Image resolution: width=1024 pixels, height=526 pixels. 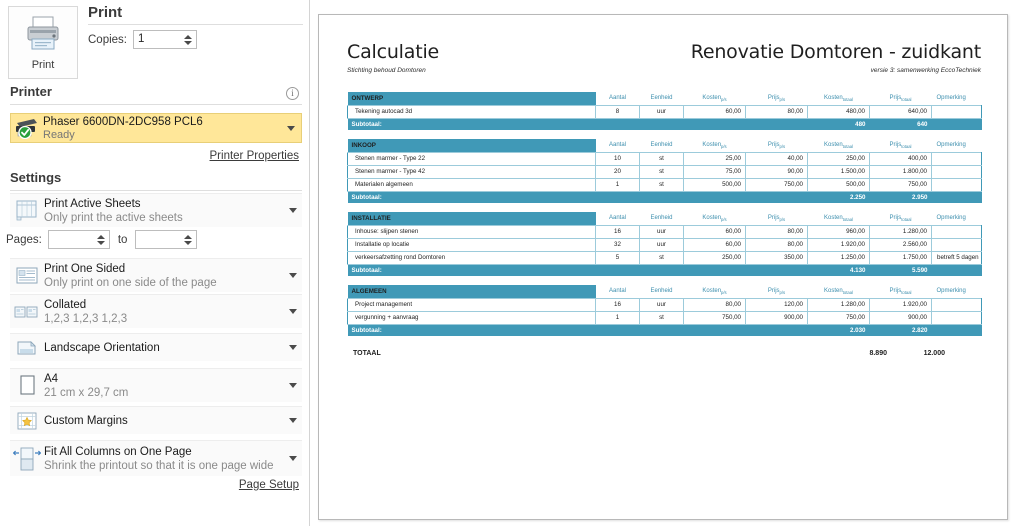 I want to click on document-subtitle: Stichting behoud Domtoren, so click(x=386, y=70).